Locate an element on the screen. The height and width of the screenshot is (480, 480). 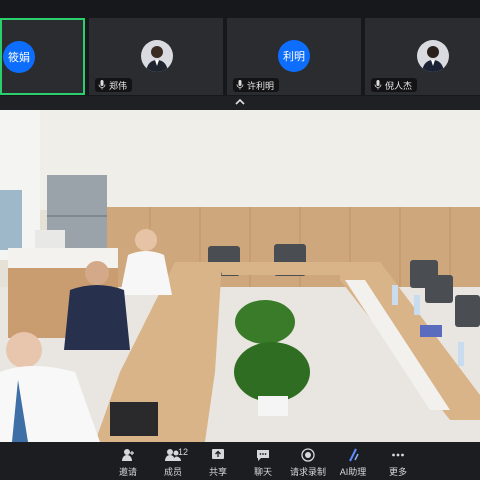
record-icon is located at coordinates (308, 455).